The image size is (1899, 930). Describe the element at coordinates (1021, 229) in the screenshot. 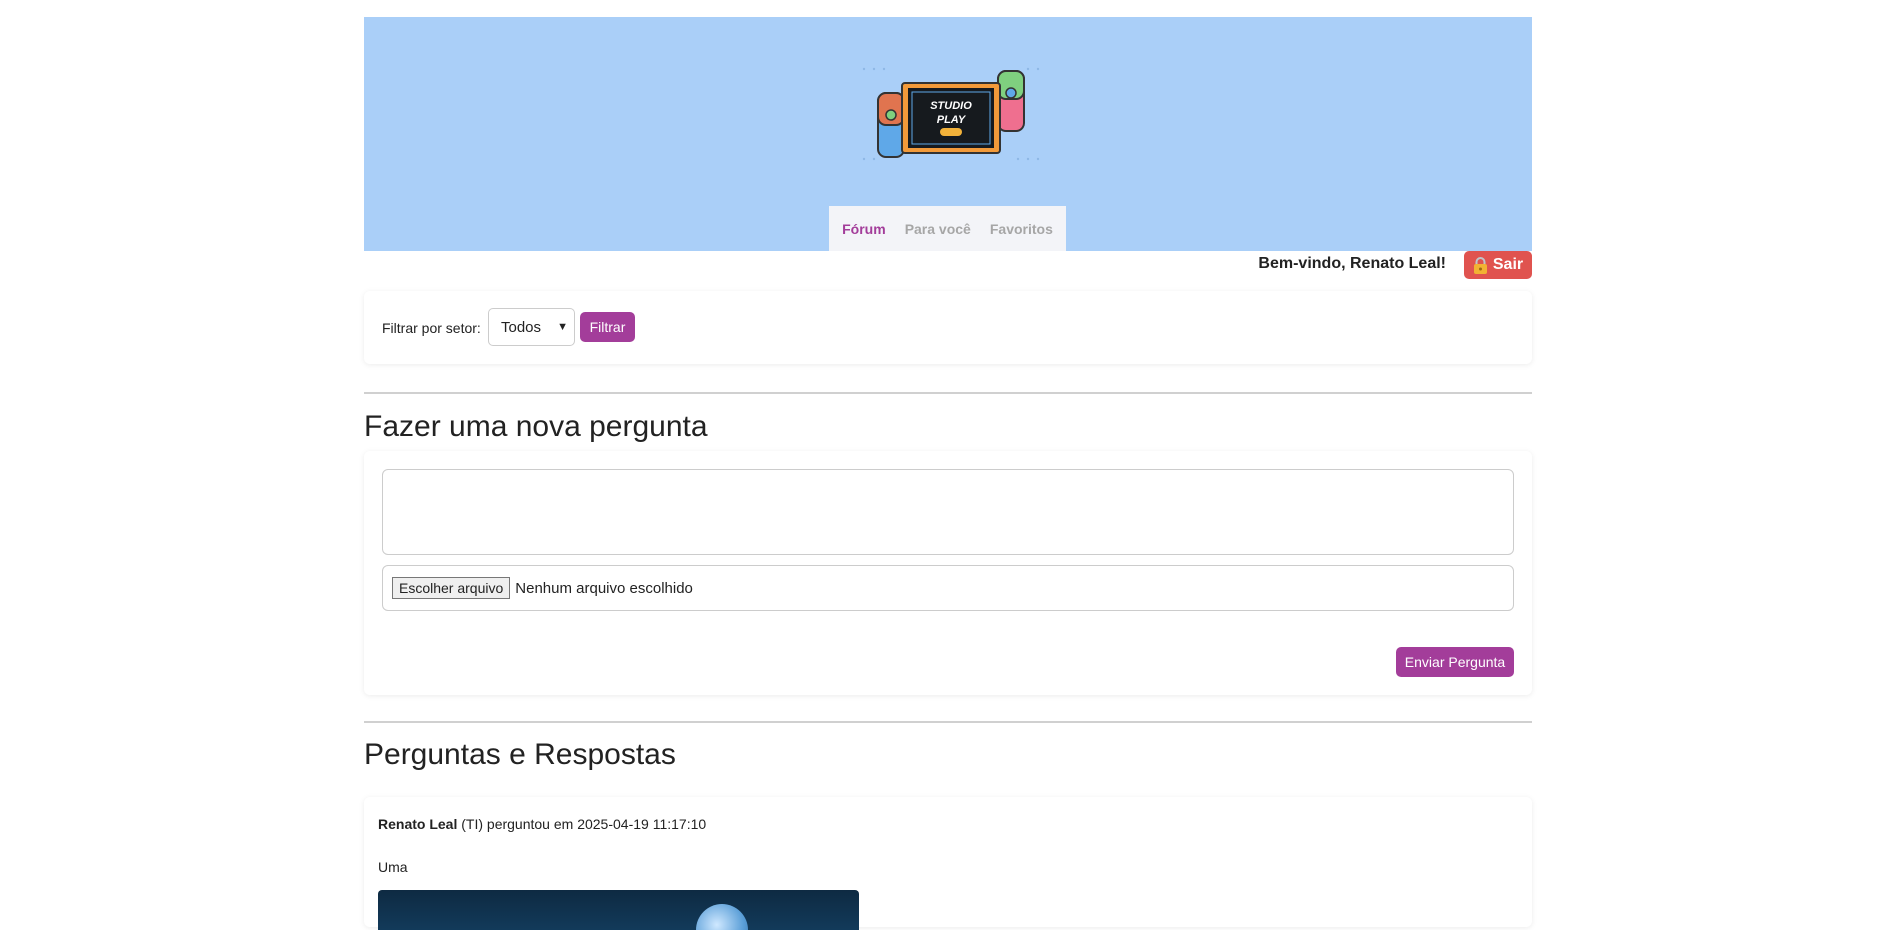

I see `tab-favoritos: Favoritos` at that location.